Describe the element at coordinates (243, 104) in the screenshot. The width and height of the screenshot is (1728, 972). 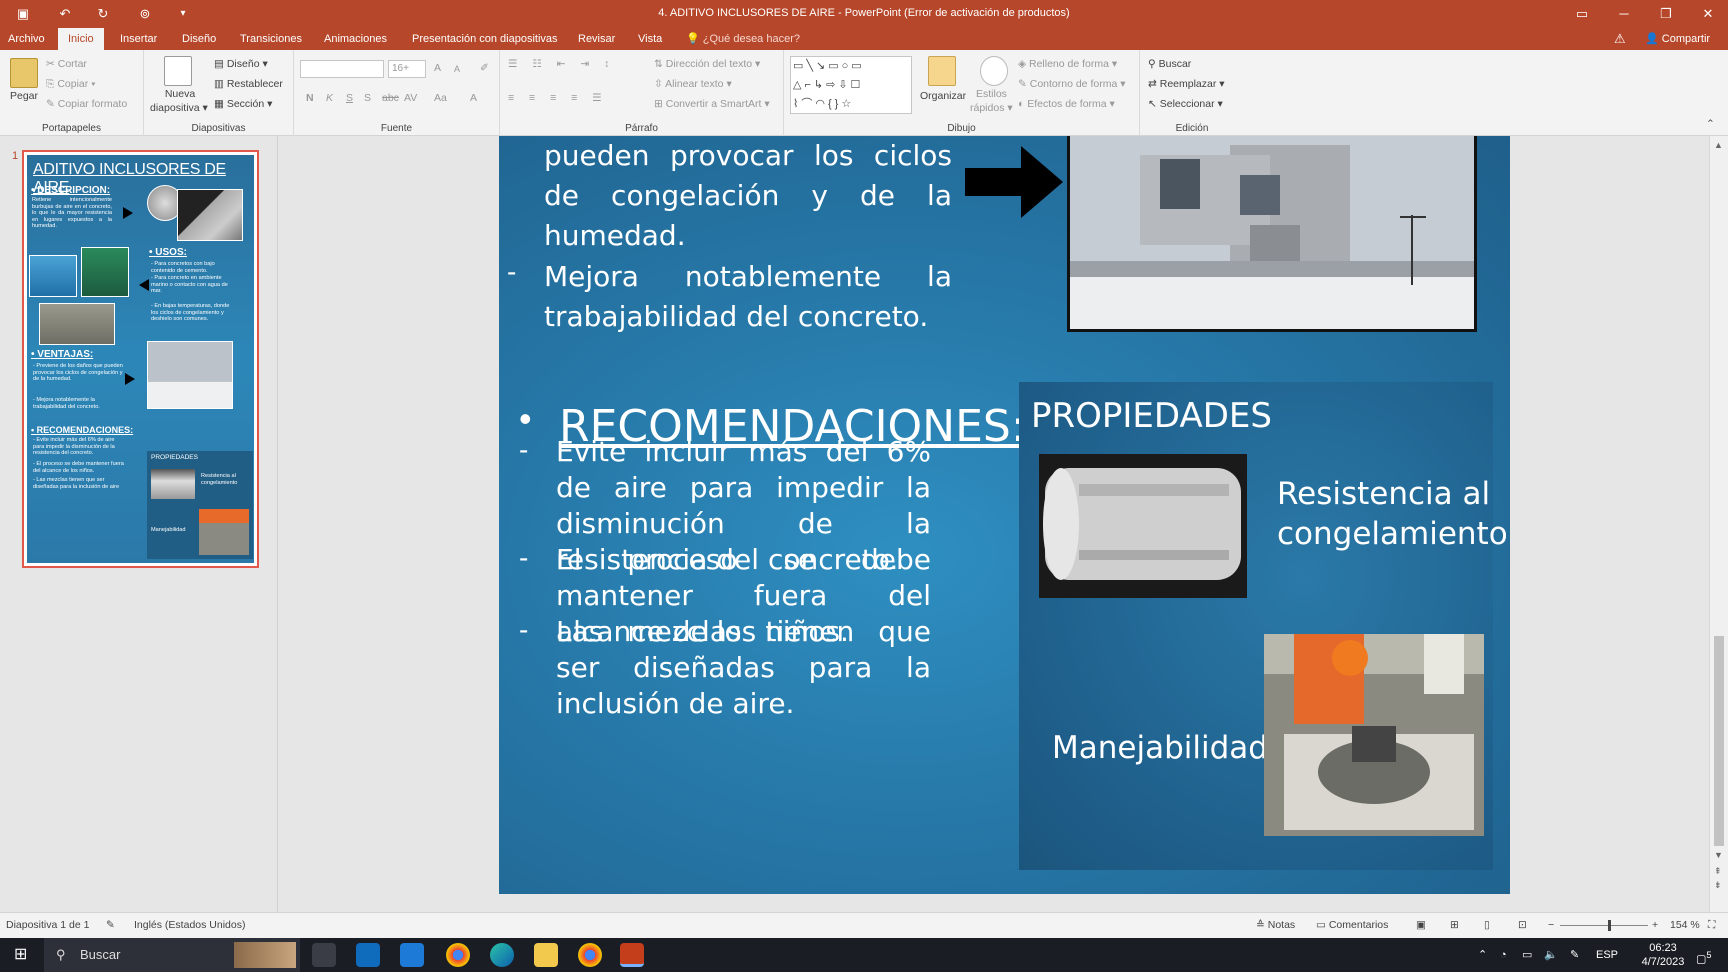
I see `section-button: ▦ Sección ▾` at that location.